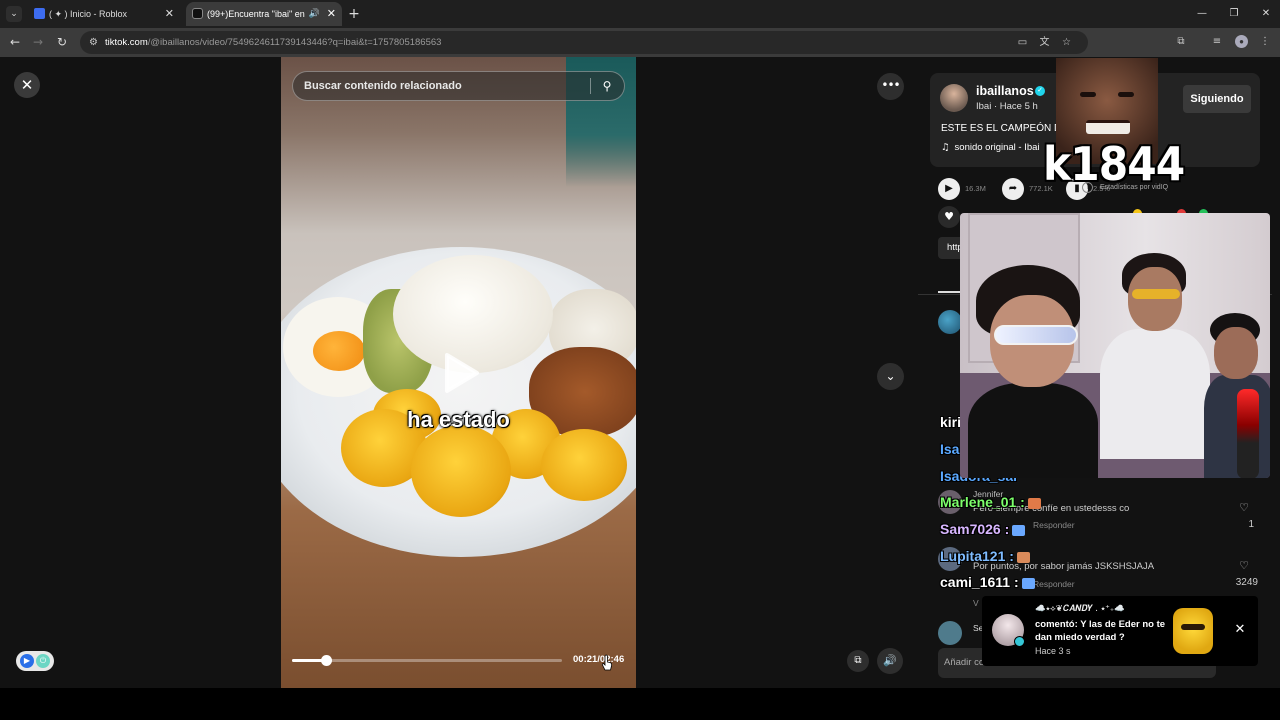 The width and height of the screenshot is (1280, 720). Describe the element at coordinates (354, 14) in the screenshot. I see `new-tab-button: +` at that location.